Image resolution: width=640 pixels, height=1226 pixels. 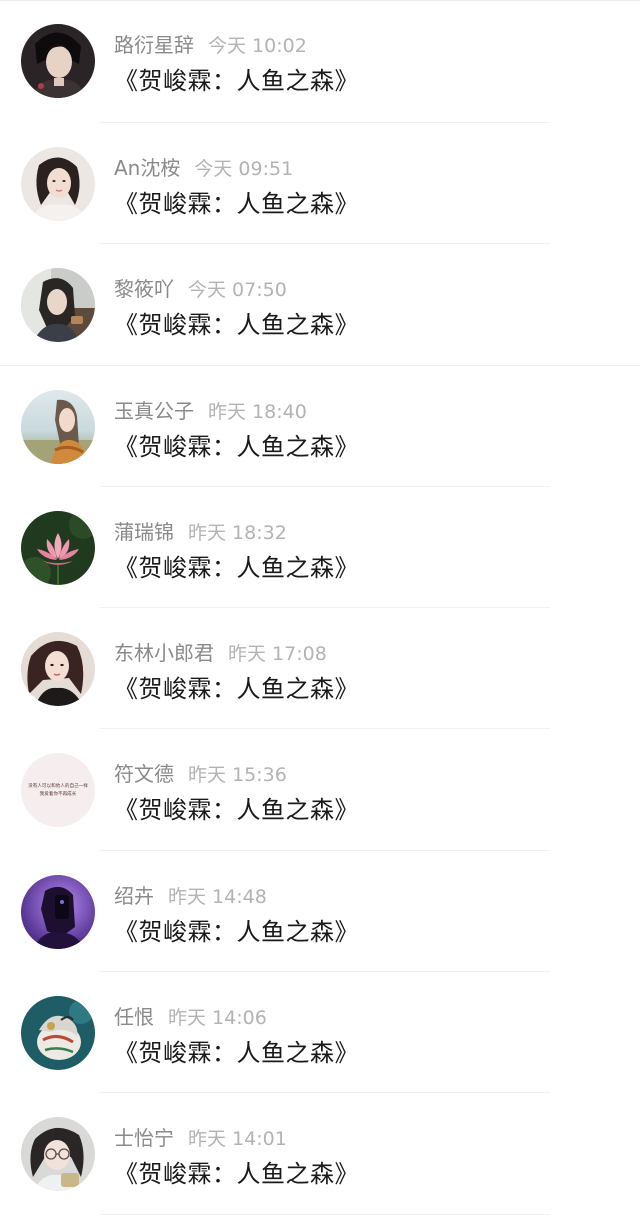 What do you see at coordinates (257, 411) in the screenshot?
I see `timestamp: 昨天 18:40` at bounding box center [257, 411].